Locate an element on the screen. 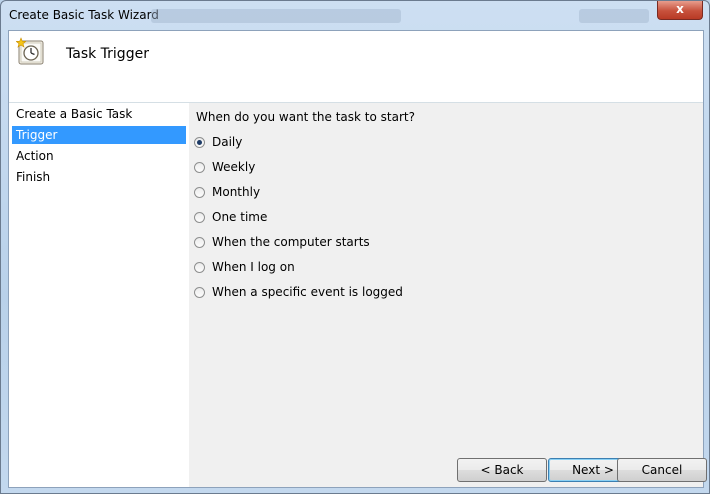  step-create-basic-task: Create a Basic Task is located at coordinates (99, 114).